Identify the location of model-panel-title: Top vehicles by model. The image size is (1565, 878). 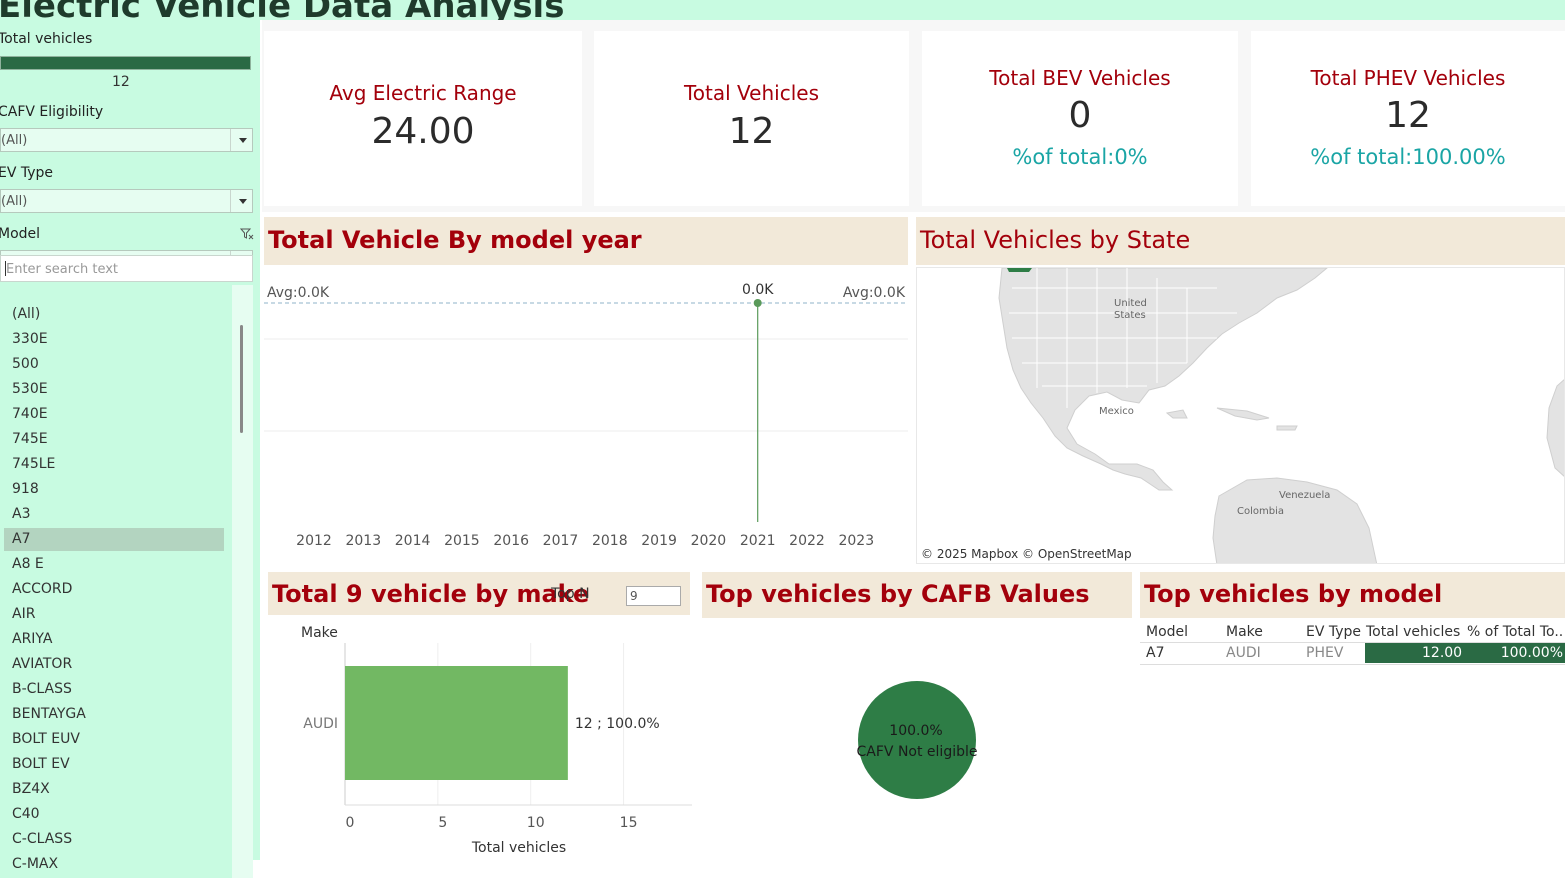
(1293, 594).